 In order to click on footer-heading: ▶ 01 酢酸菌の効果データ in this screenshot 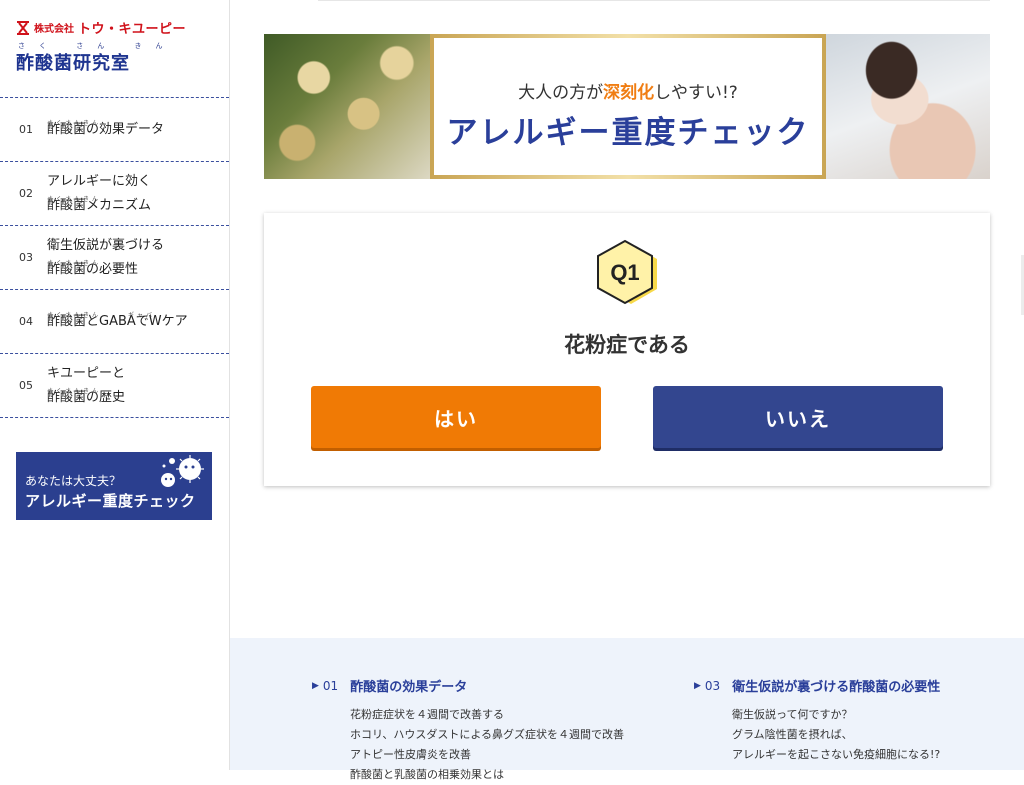, I will do `click(468, 686)`.